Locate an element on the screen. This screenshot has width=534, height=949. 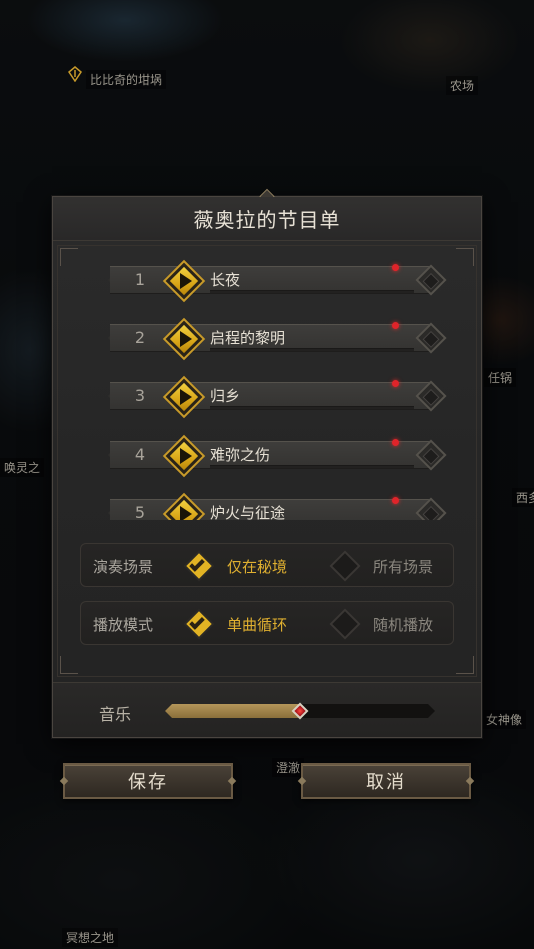
music-volume-handle is located at coordinates (300, 711).